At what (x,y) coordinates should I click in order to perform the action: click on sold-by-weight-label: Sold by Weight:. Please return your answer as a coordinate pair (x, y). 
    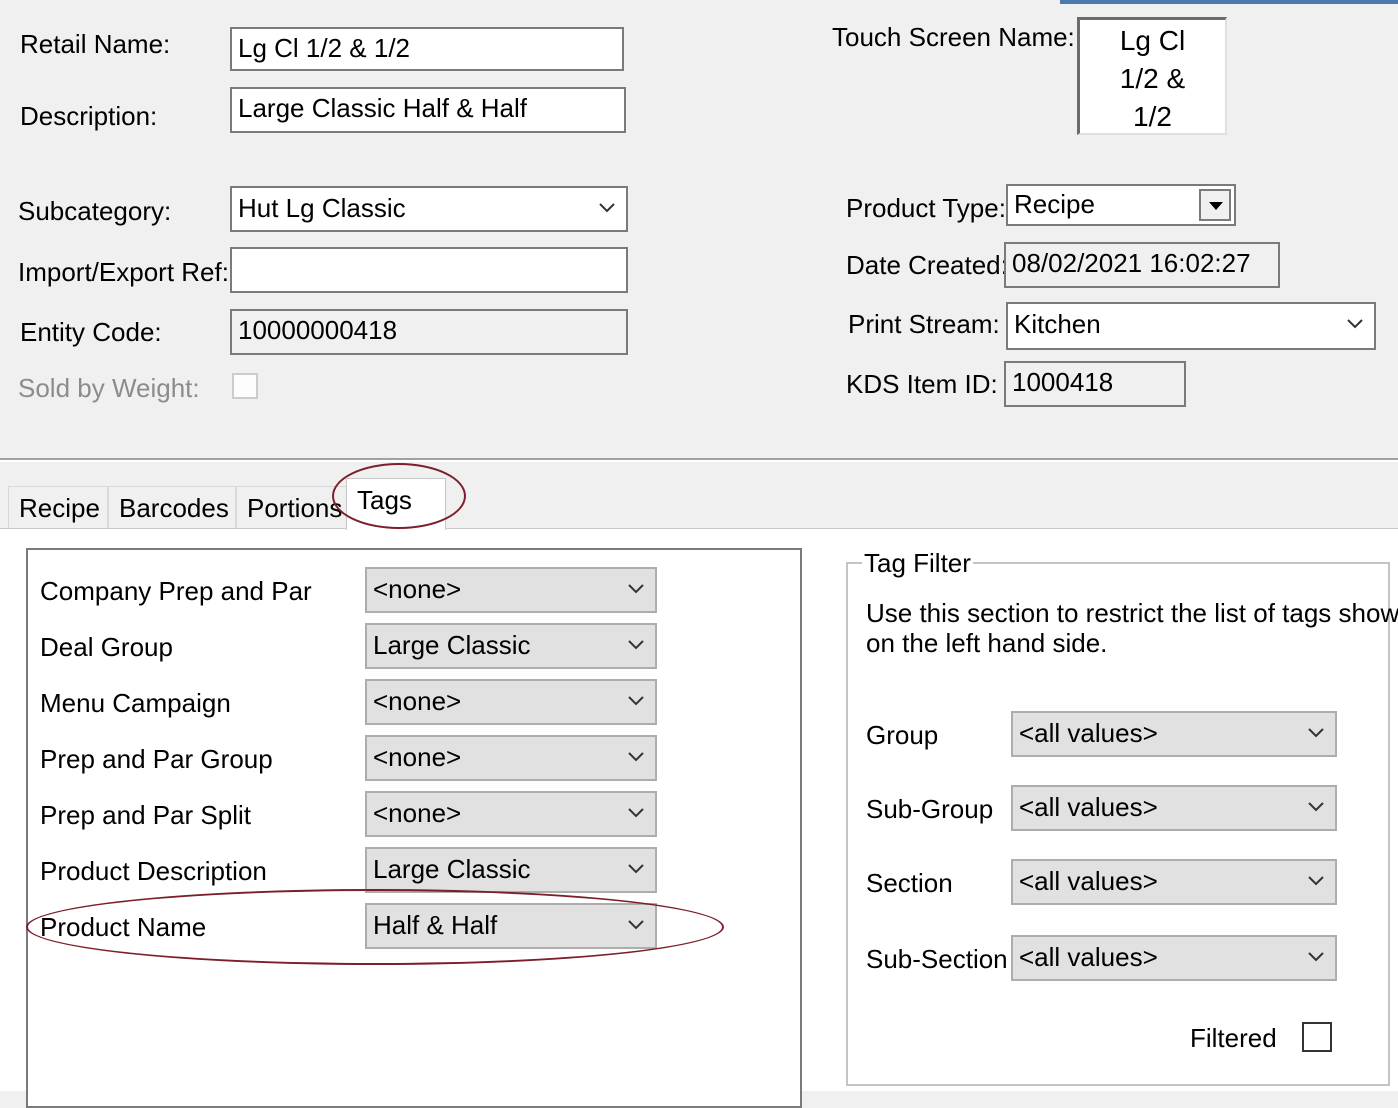
    Looking at the image, I should click on (109, 388).